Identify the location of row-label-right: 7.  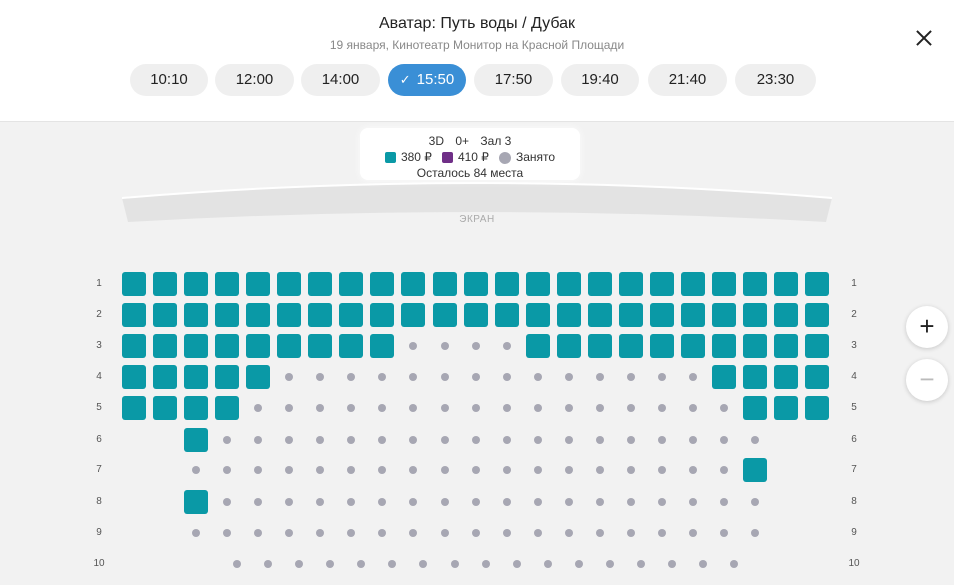
(854, 469).